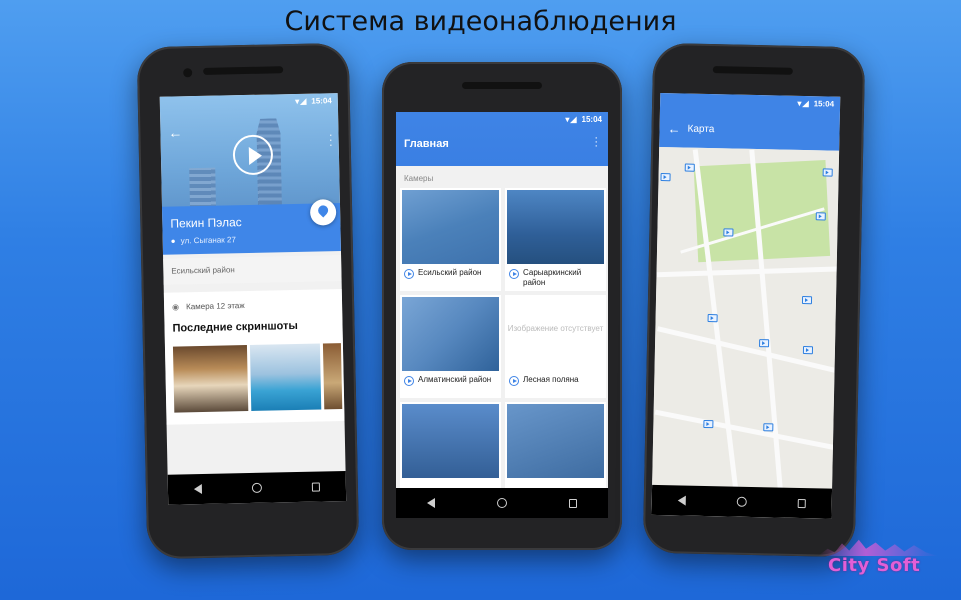 The height and width of the screenshot is (600, 961). Describe the element at coordinates (188, 73) in the screenshot. I see `front-camera` at that location.